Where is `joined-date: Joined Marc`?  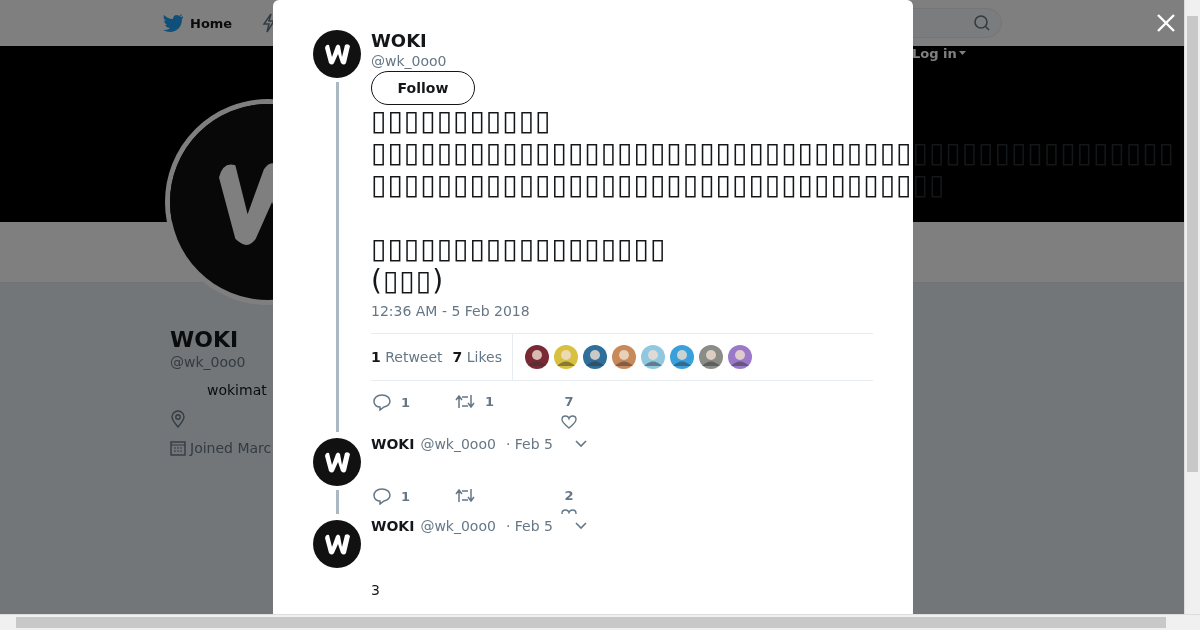 joined-date: Joined Marc is located at coordinates (231, 448).